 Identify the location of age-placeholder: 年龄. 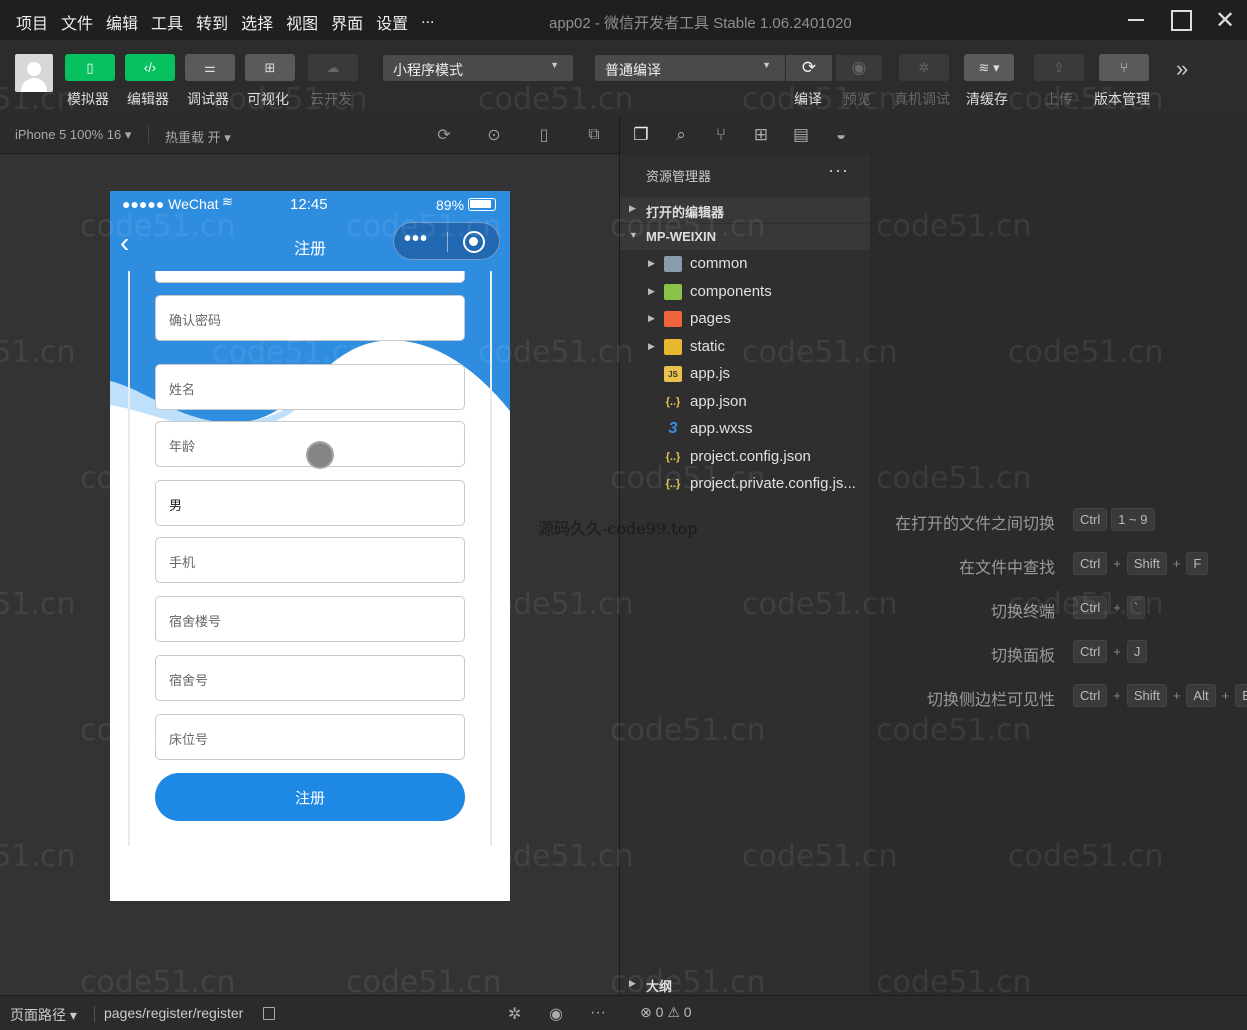
(182, 446).